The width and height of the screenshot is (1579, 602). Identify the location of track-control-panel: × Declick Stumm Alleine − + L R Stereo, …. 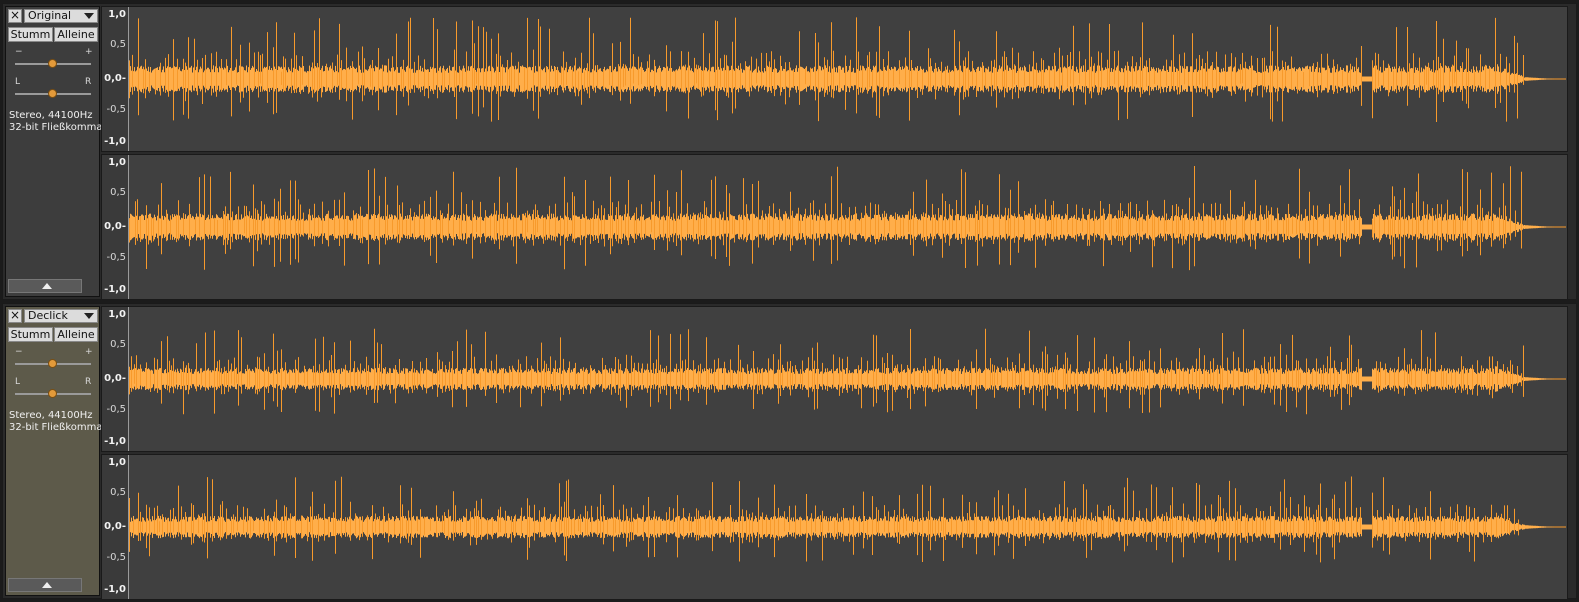
(53, 451).